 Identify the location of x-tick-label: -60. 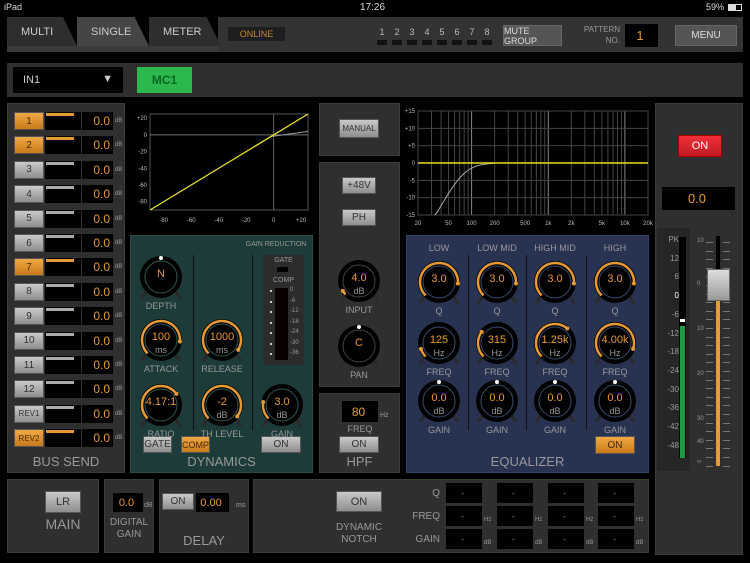
(191, 221).